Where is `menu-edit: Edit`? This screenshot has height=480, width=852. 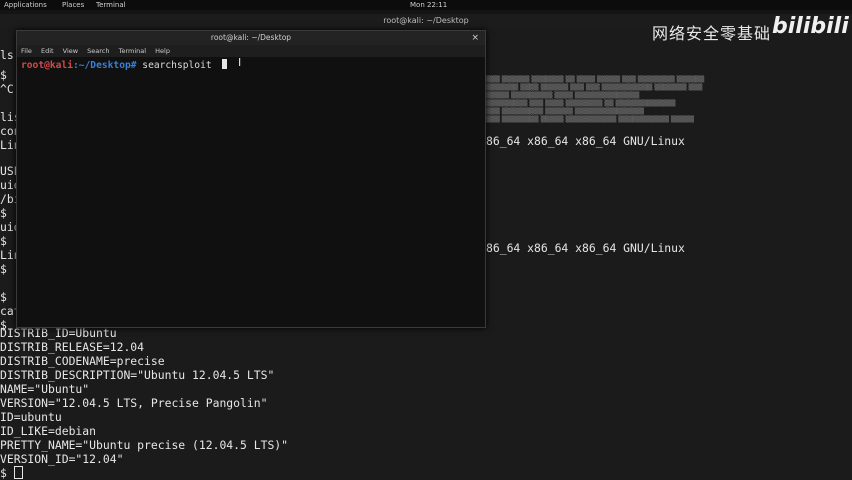 menu-edit: Edit is located at coordinates (47, 51).